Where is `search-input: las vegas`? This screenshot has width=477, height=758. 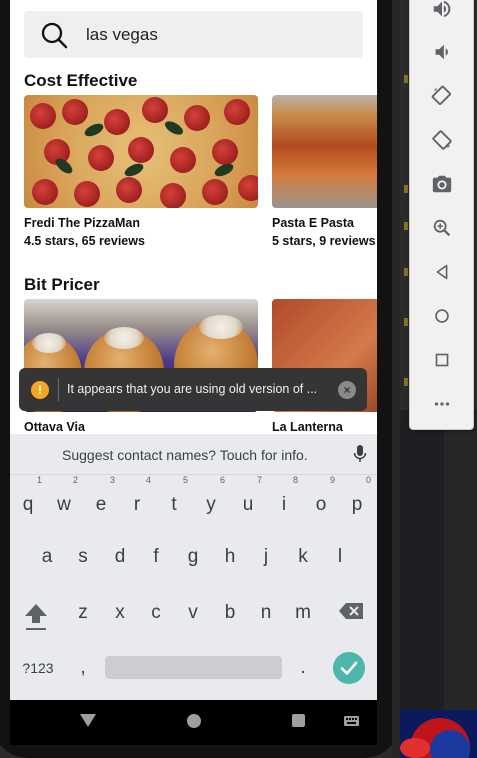 search-input: las vegas is located at coordinates (122, 35).